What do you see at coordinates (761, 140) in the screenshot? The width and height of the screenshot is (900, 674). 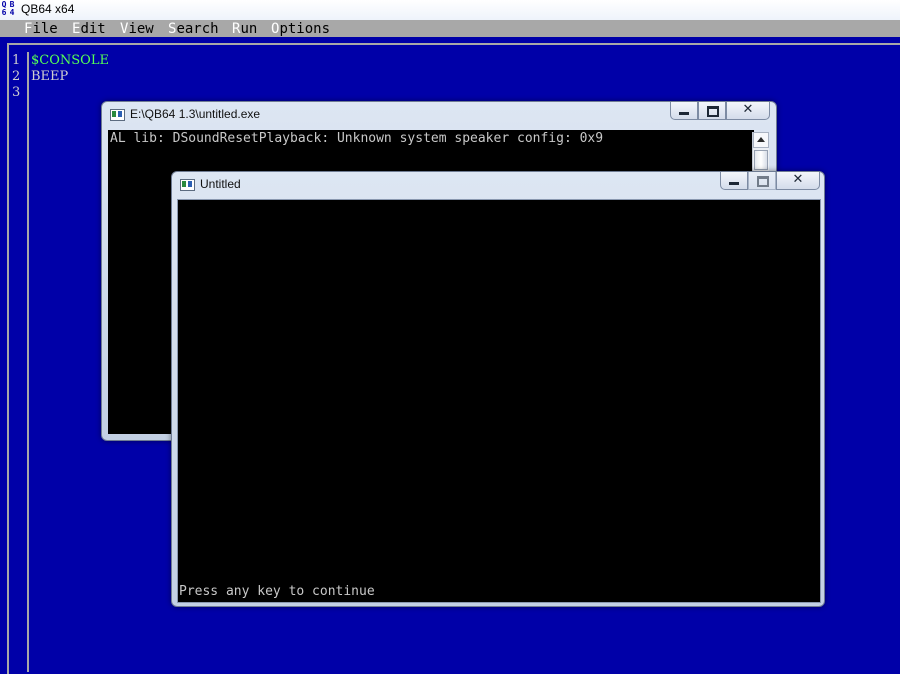 I see `scroll-up-arrow-icon` at bounding box center [761, 140].